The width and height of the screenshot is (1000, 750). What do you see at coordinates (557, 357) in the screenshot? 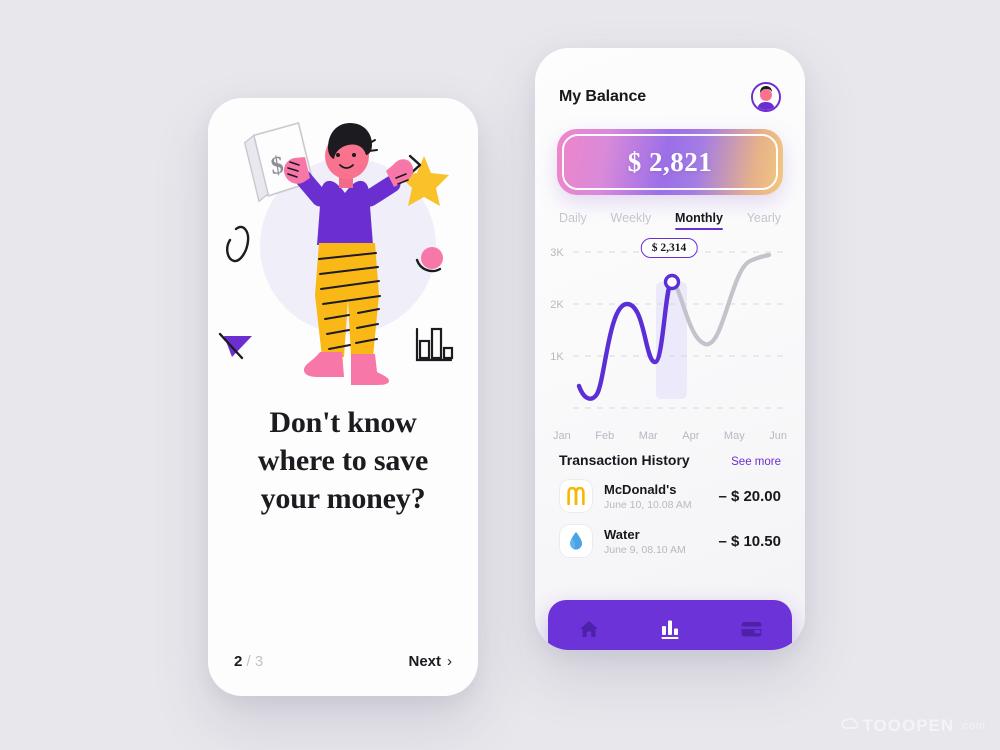
I see `svg-text: 1K` at bounding box center [557, 357].